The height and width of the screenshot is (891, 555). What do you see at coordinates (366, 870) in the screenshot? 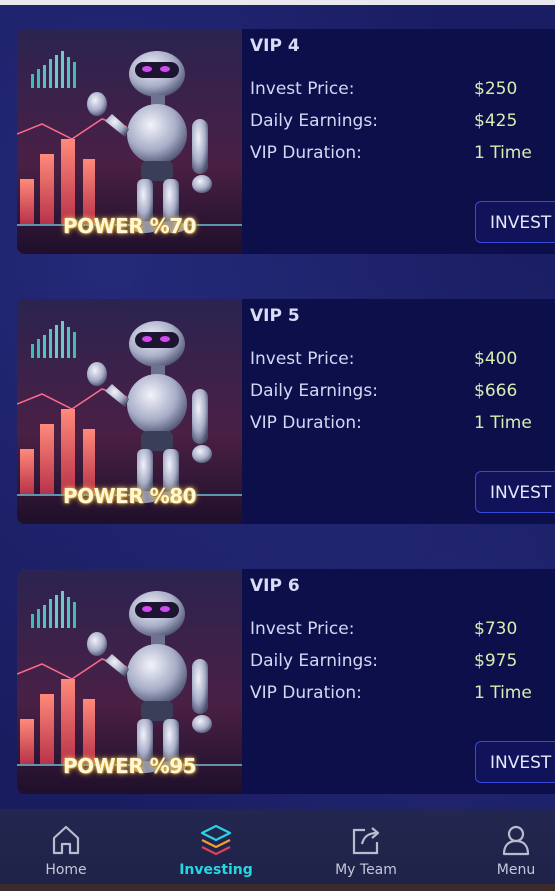
I see `nav-label: My Team` at bounding box center [366, 870].